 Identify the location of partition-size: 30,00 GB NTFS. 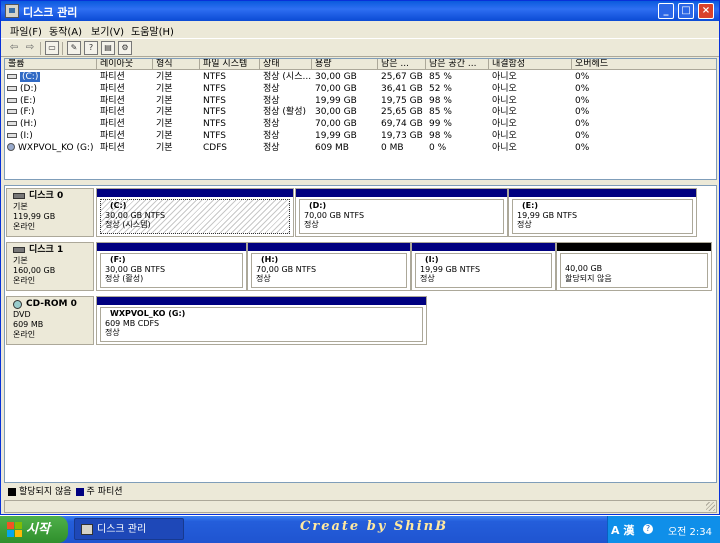
(135, 269).